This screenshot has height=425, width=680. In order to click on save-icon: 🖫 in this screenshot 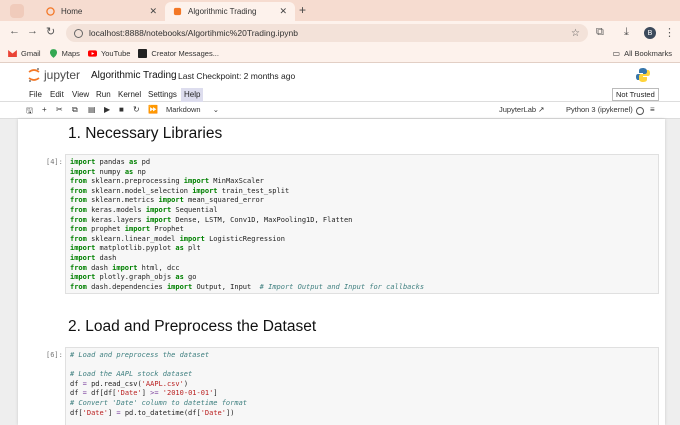, I will do `click(29, 112)`.